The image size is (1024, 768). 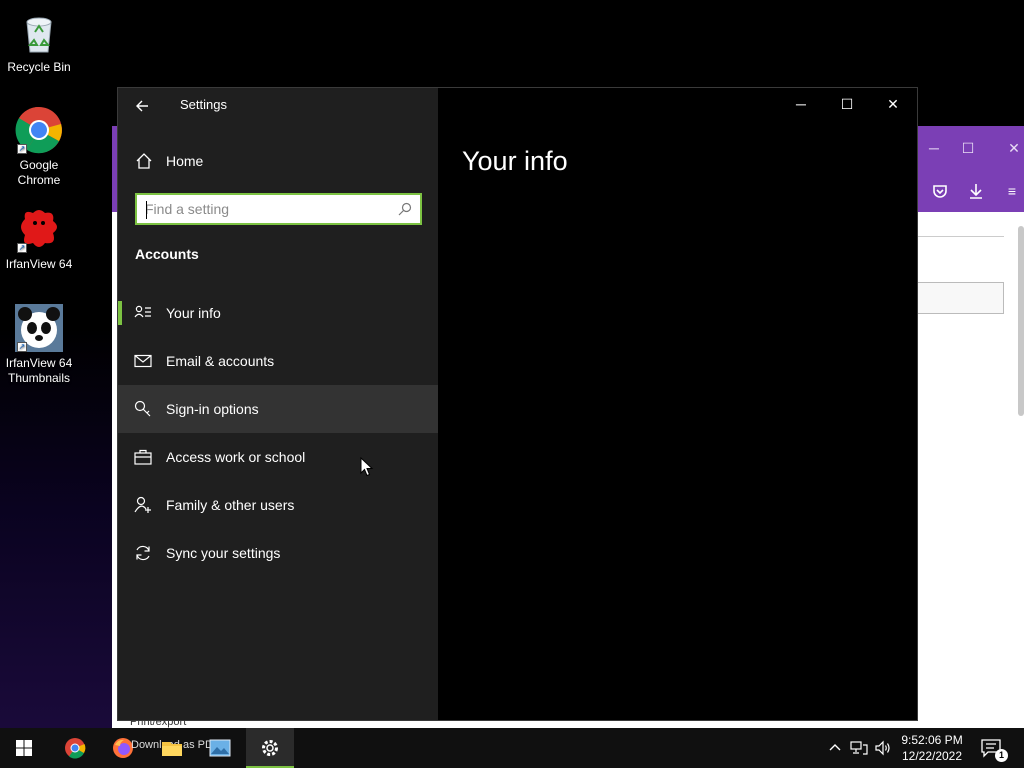 What do you see at coordinates (39, 32) in the screenshot?
I see `recycle-bin-icon` at bounding box center [39, 32].